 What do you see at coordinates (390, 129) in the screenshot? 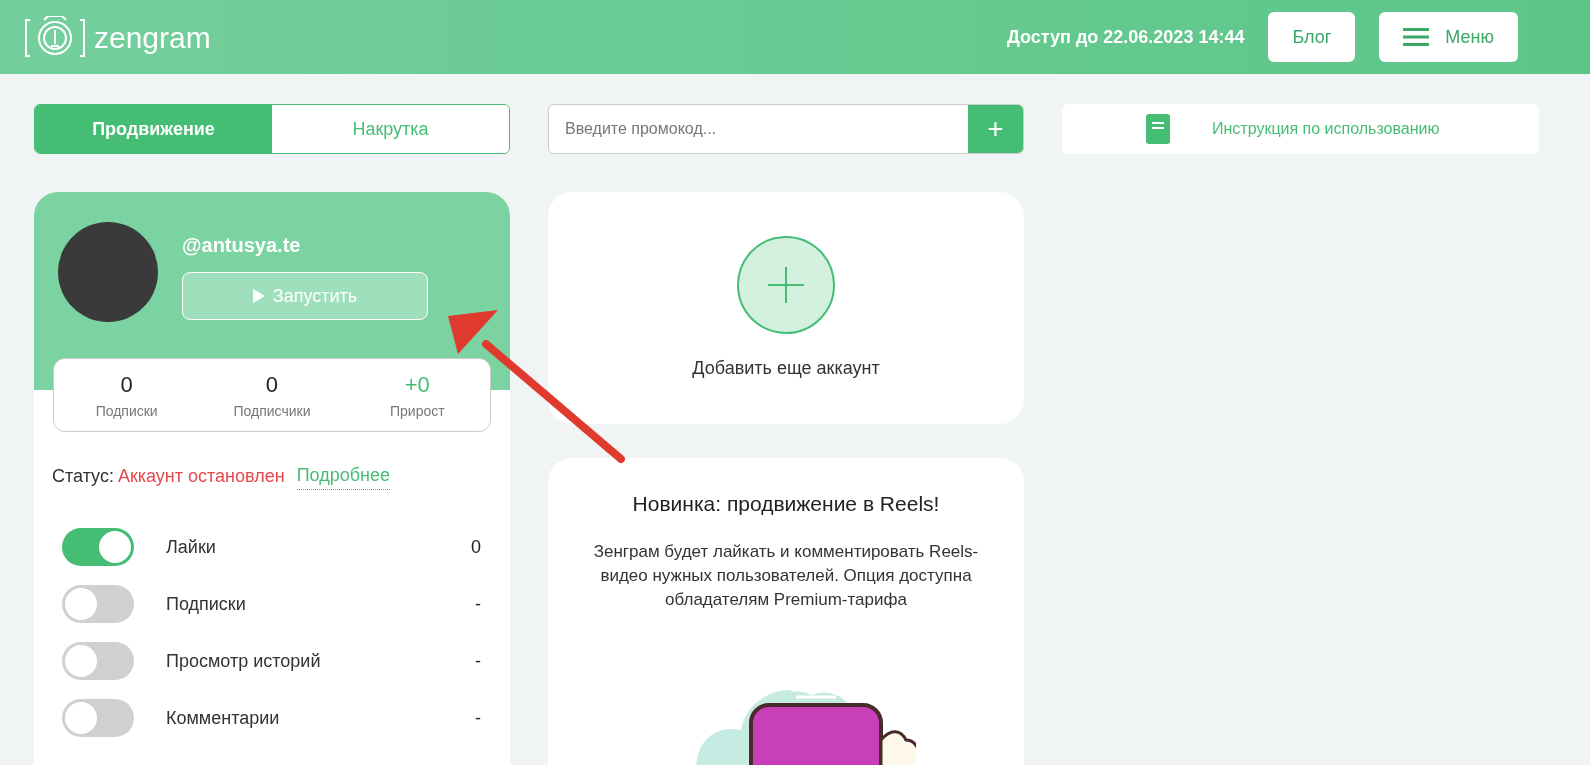
I see `tab: Накрутка` at bounding box center [390, 129].